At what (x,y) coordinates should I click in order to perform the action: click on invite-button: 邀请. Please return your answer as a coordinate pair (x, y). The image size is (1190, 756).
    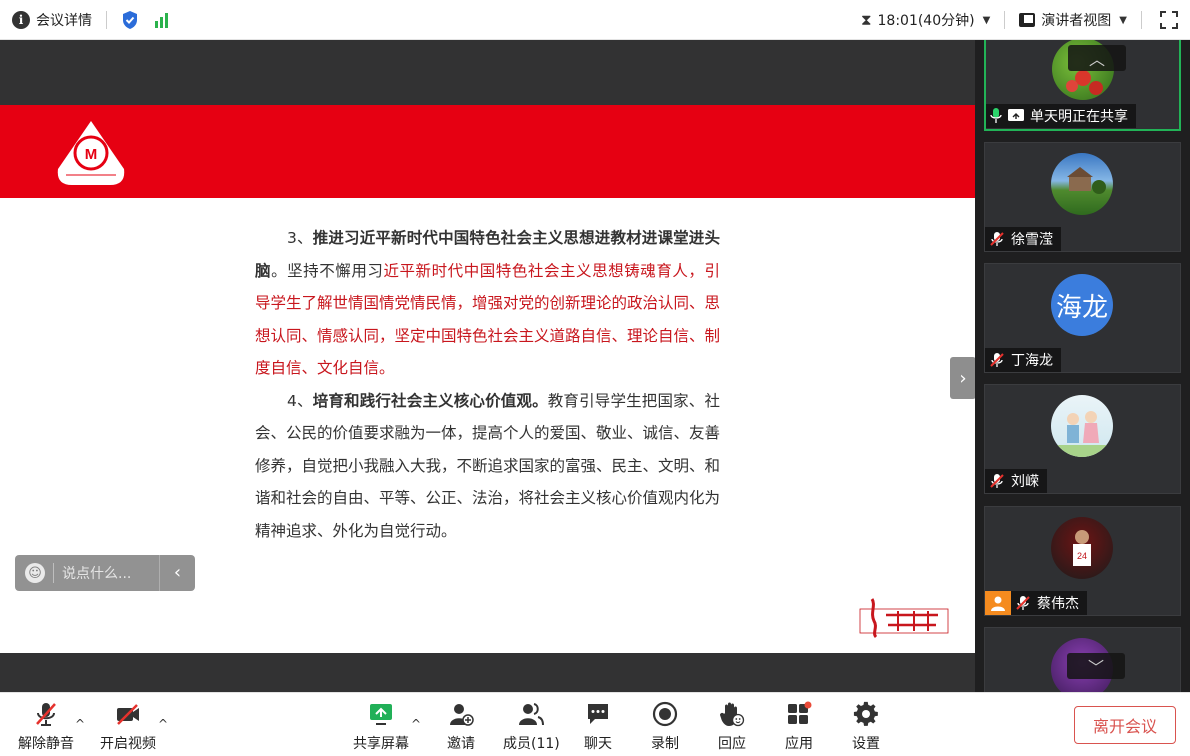
    Looking at the image, I should click on (461, 727).